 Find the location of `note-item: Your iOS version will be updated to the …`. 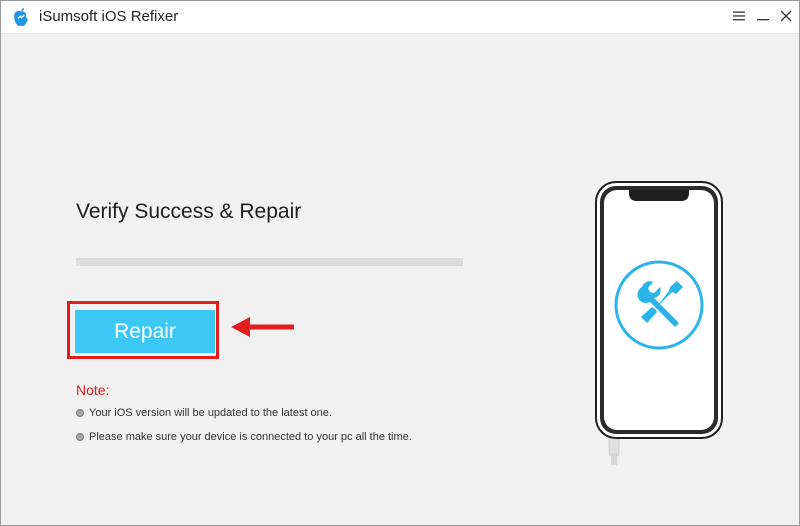

note-item: Your iOS version will be updated to the … is located at coordinates (204, 413).